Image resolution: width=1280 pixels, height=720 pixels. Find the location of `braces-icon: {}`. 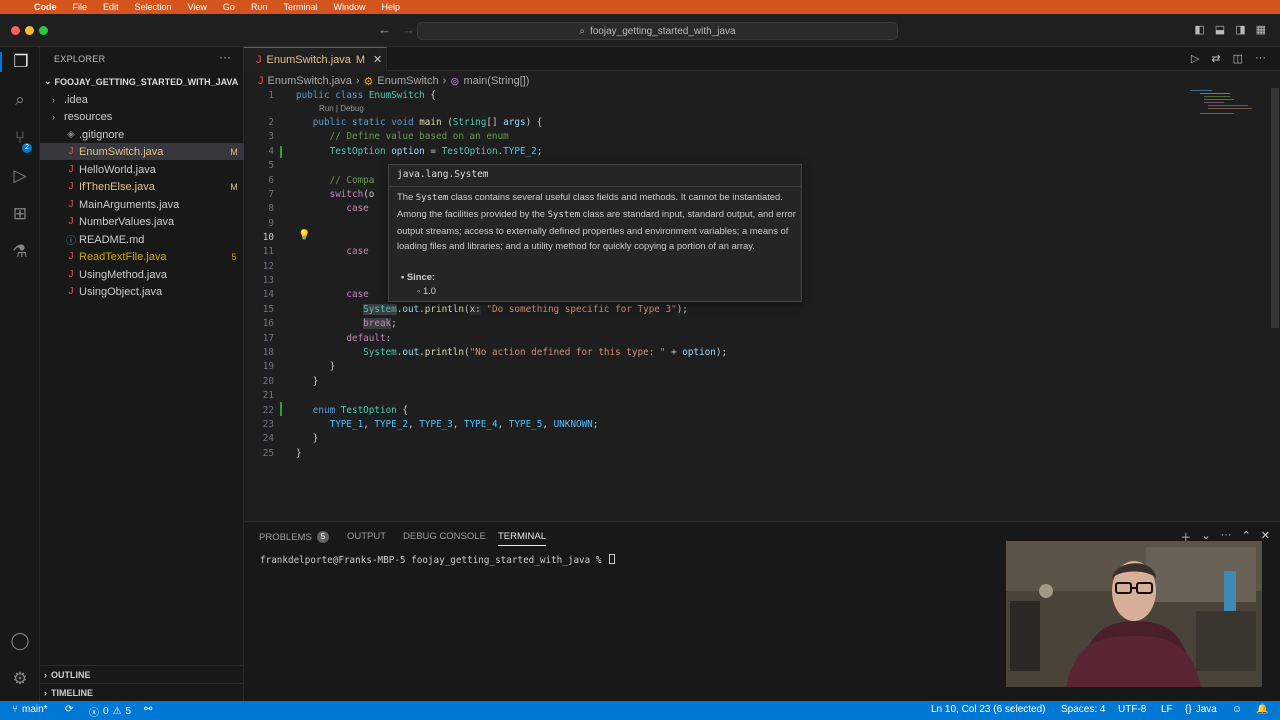

braces-icon: {} is located at coordinates (1188, 709).